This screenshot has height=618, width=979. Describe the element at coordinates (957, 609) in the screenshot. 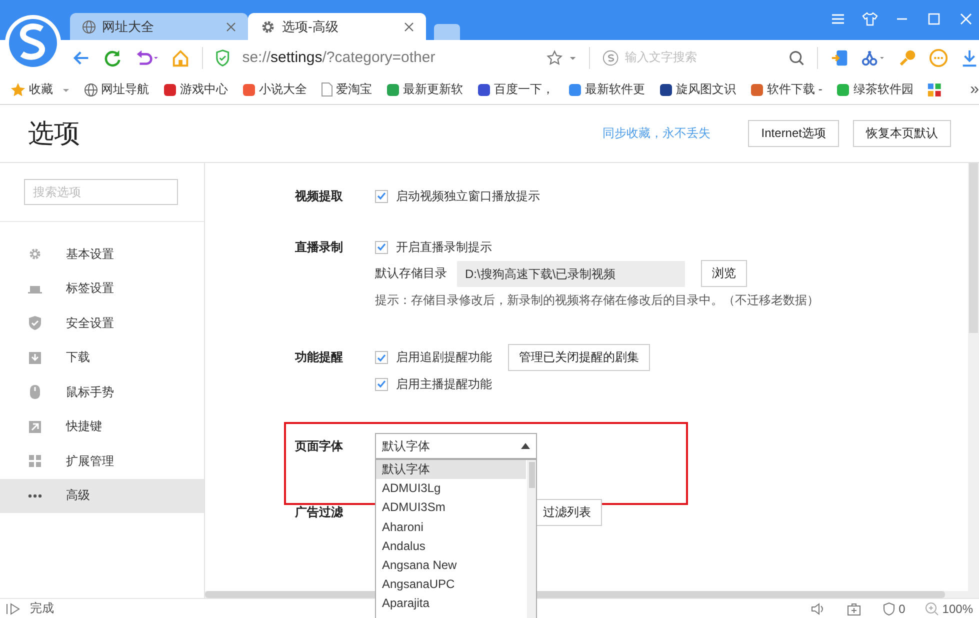

I see `zoom-level: 100%` at that location.